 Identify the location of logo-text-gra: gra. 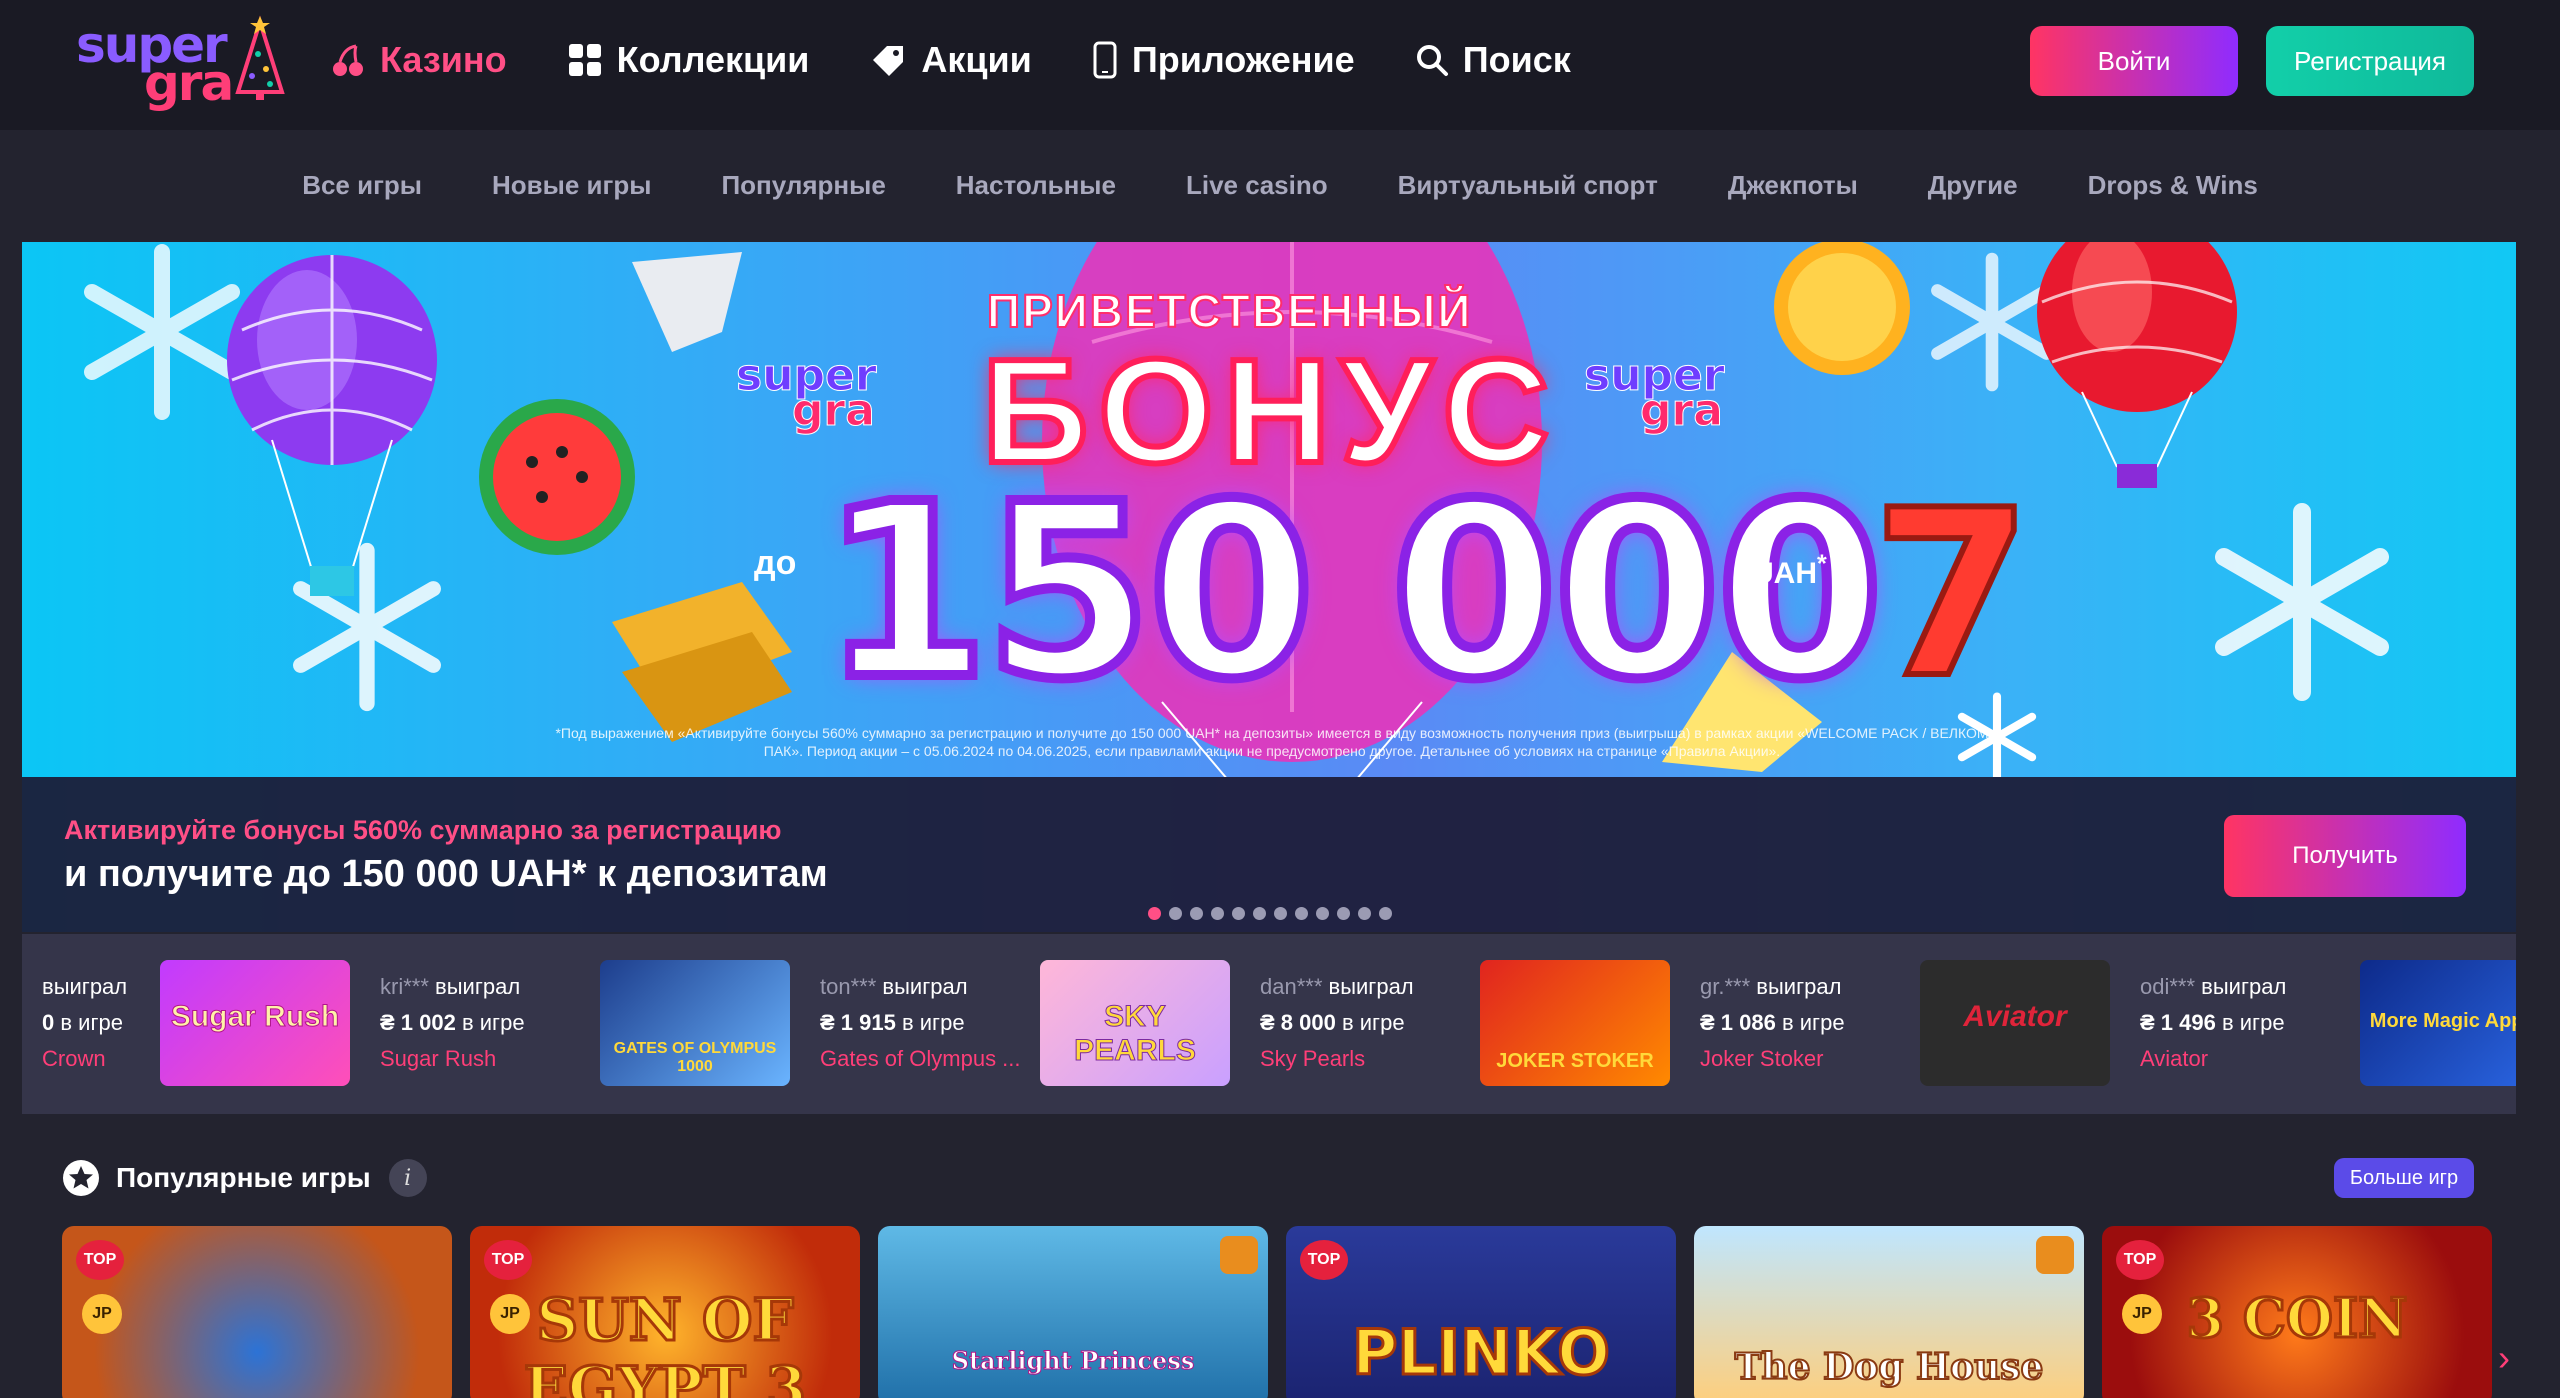
(189, 83).